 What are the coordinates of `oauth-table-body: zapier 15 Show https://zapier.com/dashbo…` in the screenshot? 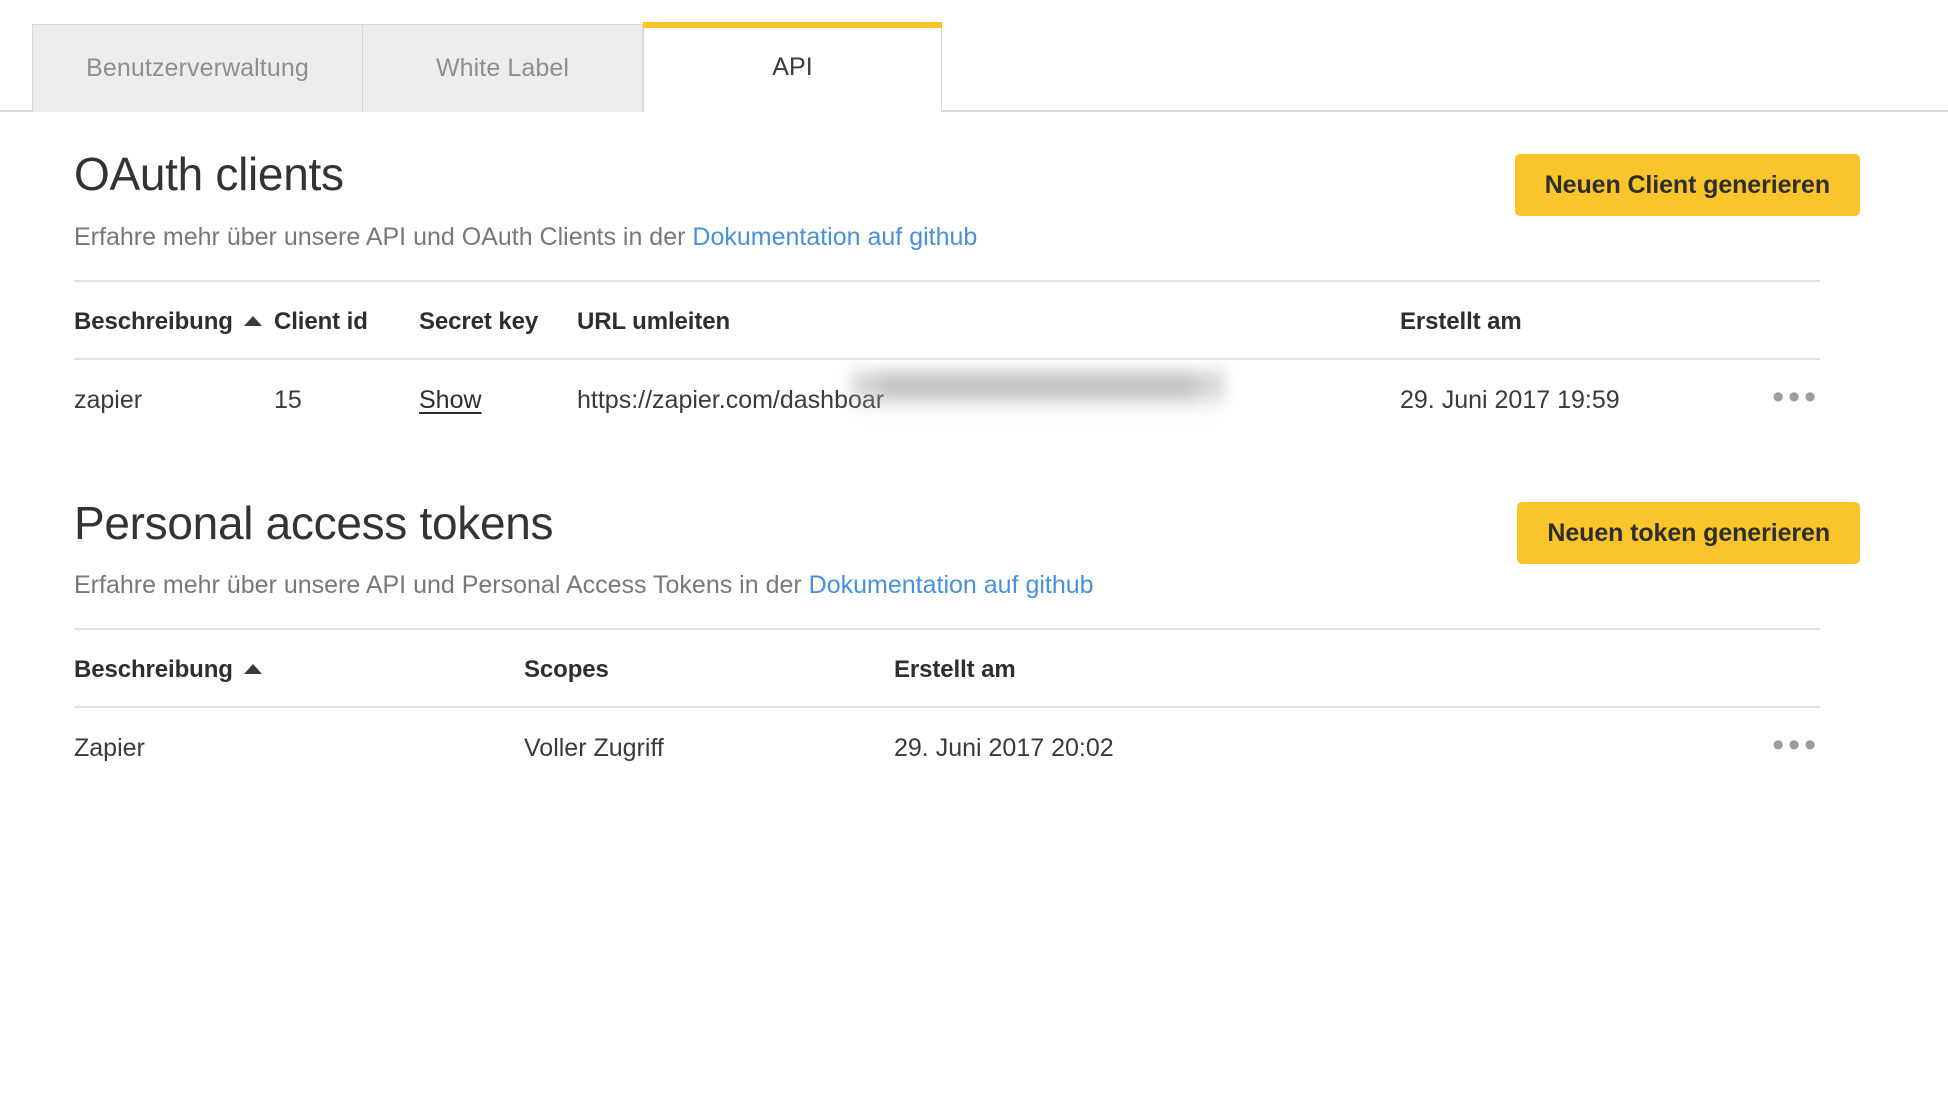 It's located at (947, 399).